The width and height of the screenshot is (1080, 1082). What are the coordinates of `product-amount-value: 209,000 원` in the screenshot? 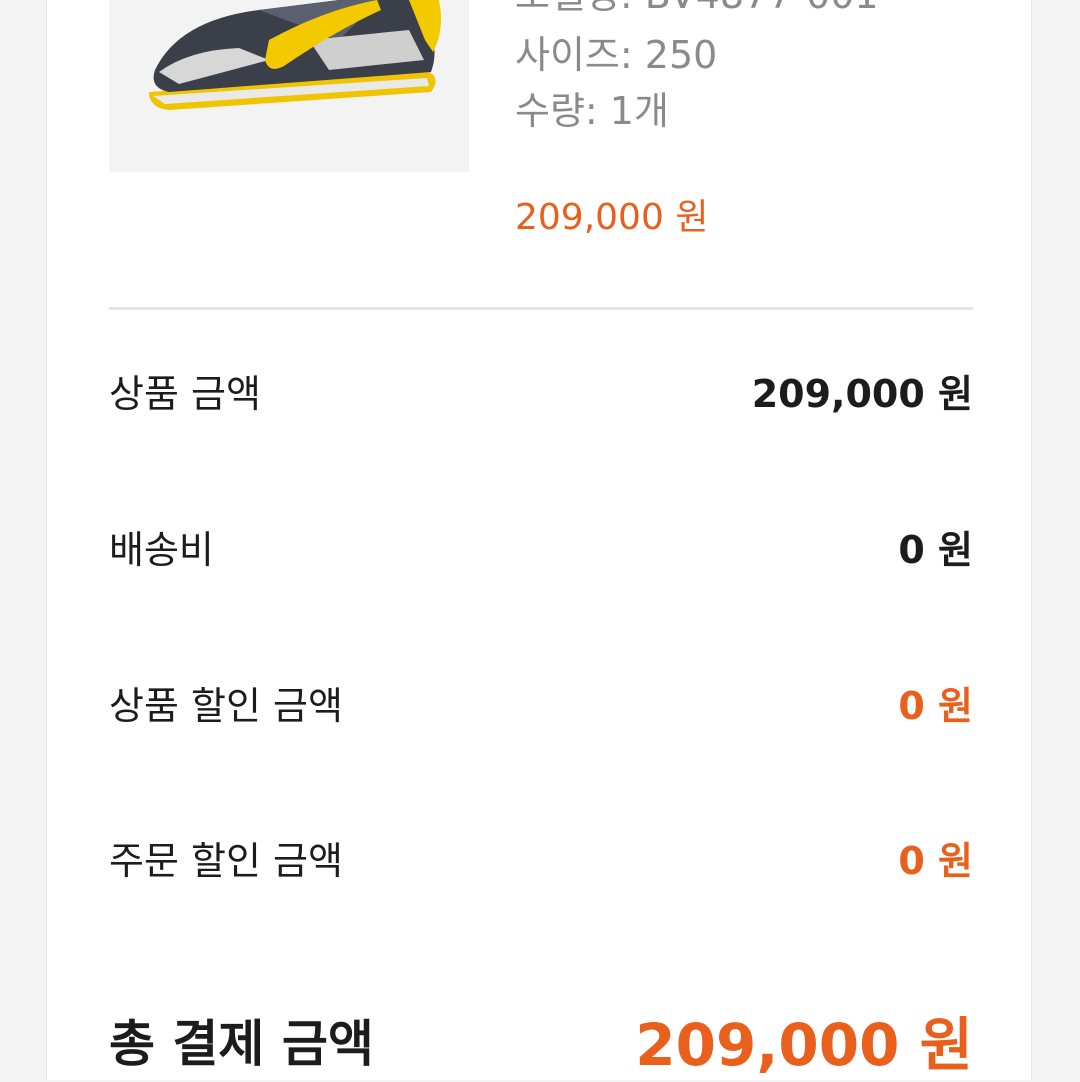 It's located at (862, 393).